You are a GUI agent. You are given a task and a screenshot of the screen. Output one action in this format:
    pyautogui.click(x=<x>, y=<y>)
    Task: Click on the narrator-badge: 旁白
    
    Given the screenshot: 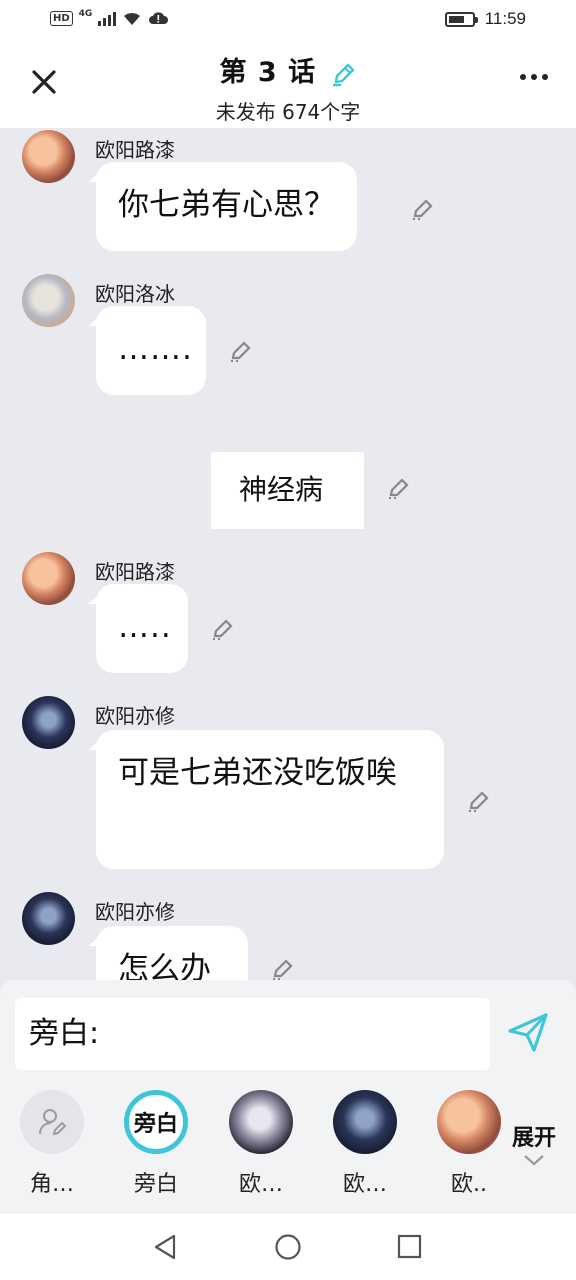 What is the action you would take?
    pyautogui.click(x=155, y=1124)
    